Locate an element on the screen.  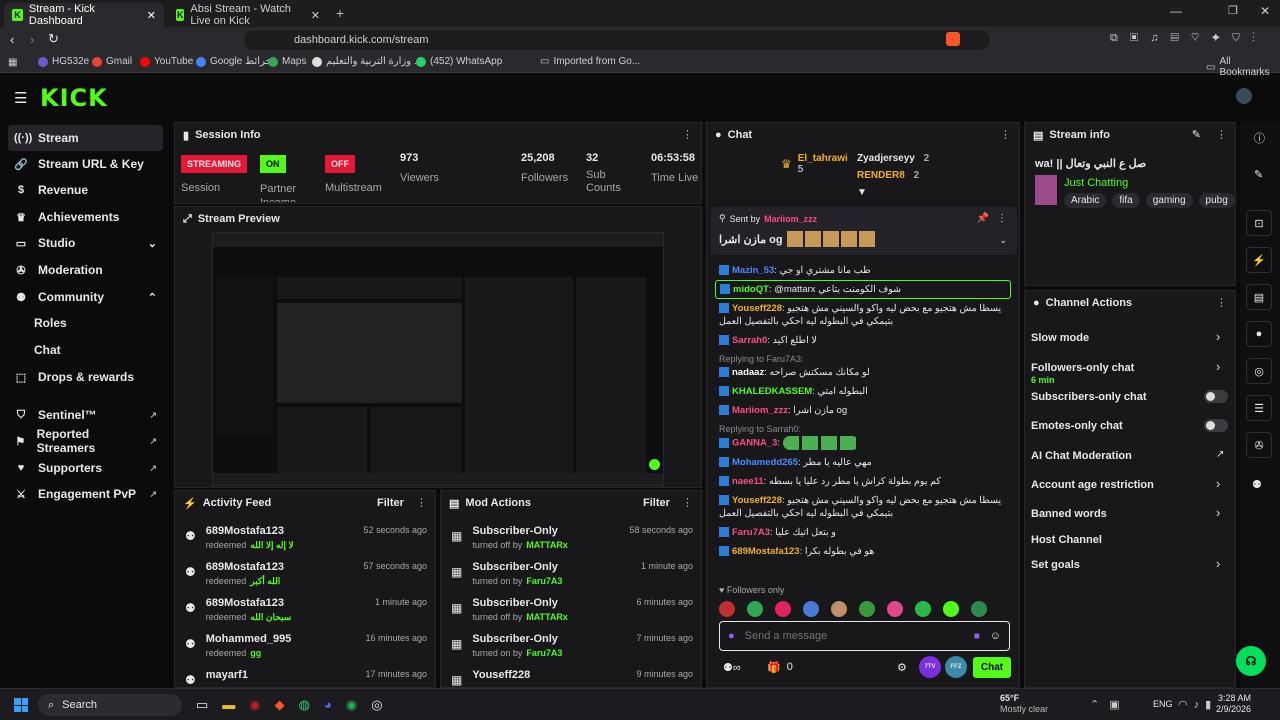
chat-username: nadaaz is located at coordinates (748, 372).